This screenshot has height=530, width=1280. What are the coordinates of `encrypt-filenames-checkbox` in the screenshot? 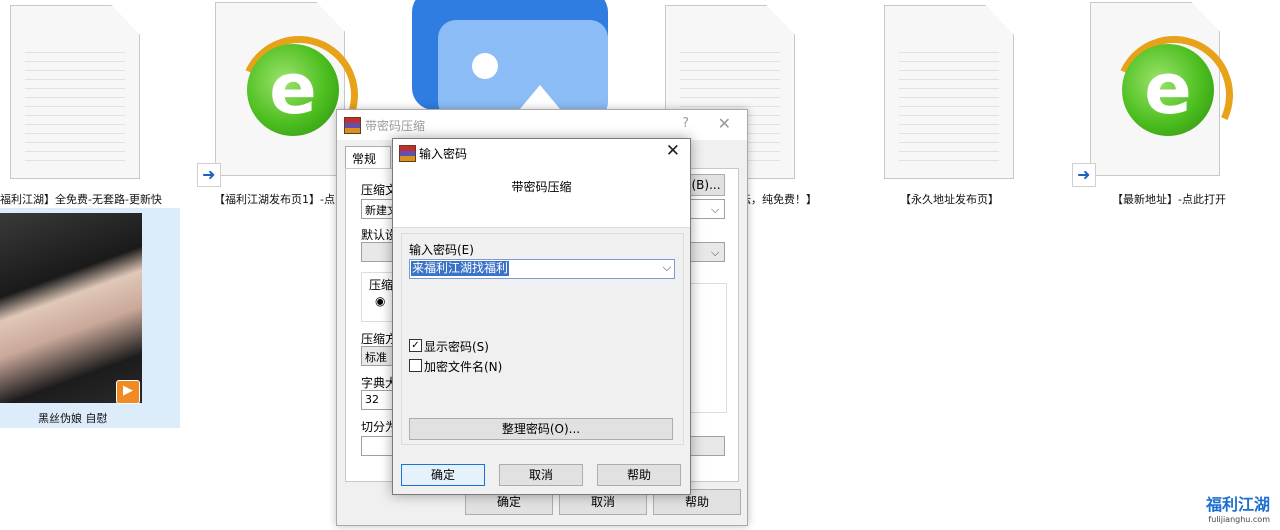 It's located at (415, 365).